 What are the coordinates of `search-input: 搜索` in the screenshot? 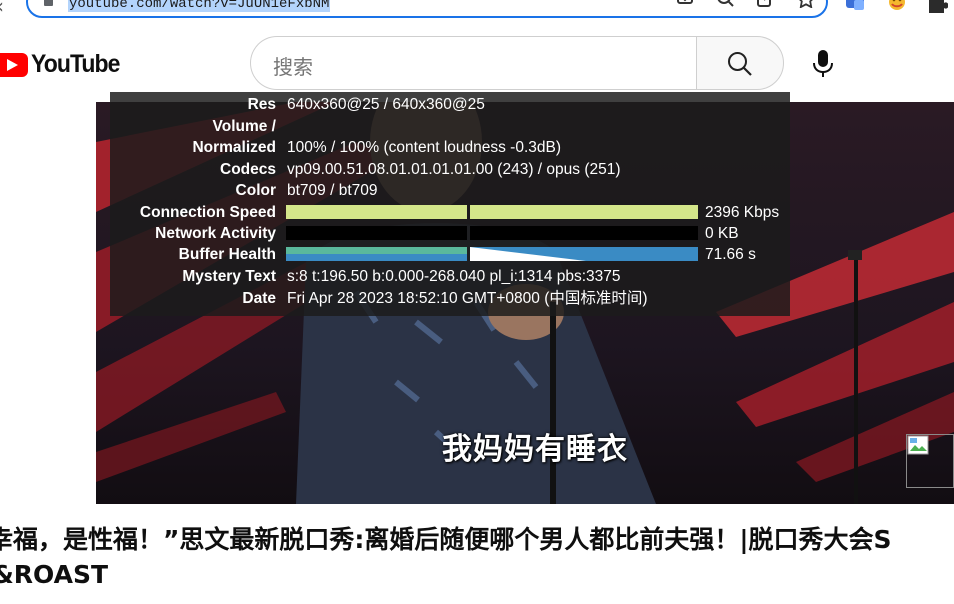 It's located at (473, 63).